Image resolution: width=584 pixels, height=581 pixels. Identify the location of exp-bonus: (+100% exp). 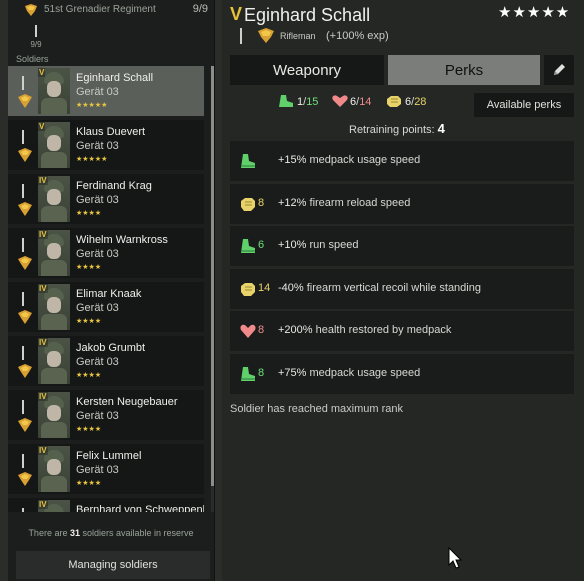
(357, 36).